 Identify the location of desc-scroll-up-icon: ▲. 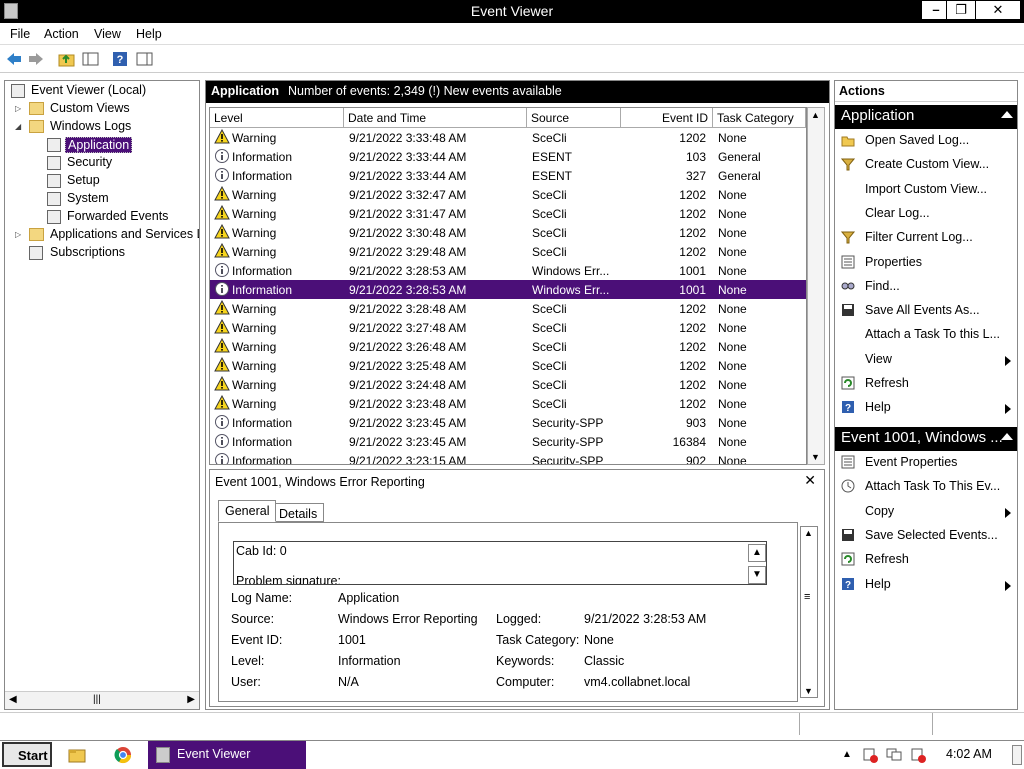
(757, 553).